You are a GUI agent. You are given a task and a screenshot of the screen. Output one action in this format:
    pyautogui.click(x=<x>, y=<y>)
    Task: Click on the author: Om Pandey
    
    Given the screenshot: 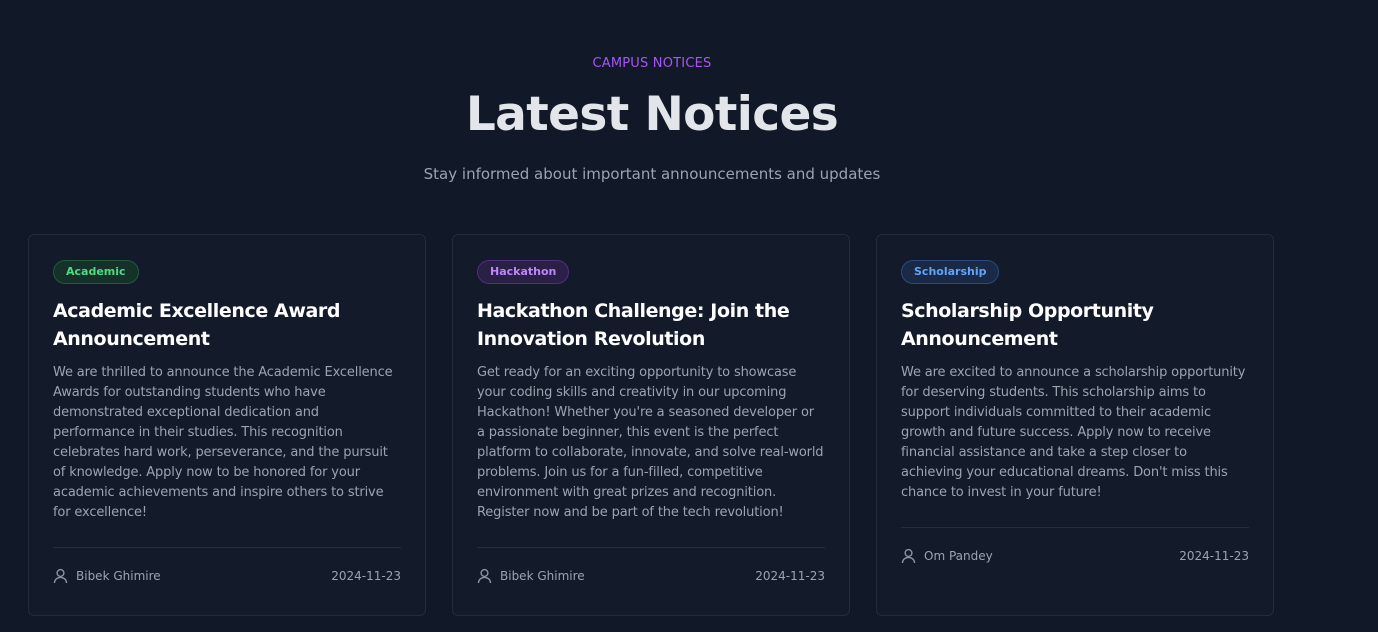 What is the action you would take?
    pyautogui.click(x=947, y=556)
    